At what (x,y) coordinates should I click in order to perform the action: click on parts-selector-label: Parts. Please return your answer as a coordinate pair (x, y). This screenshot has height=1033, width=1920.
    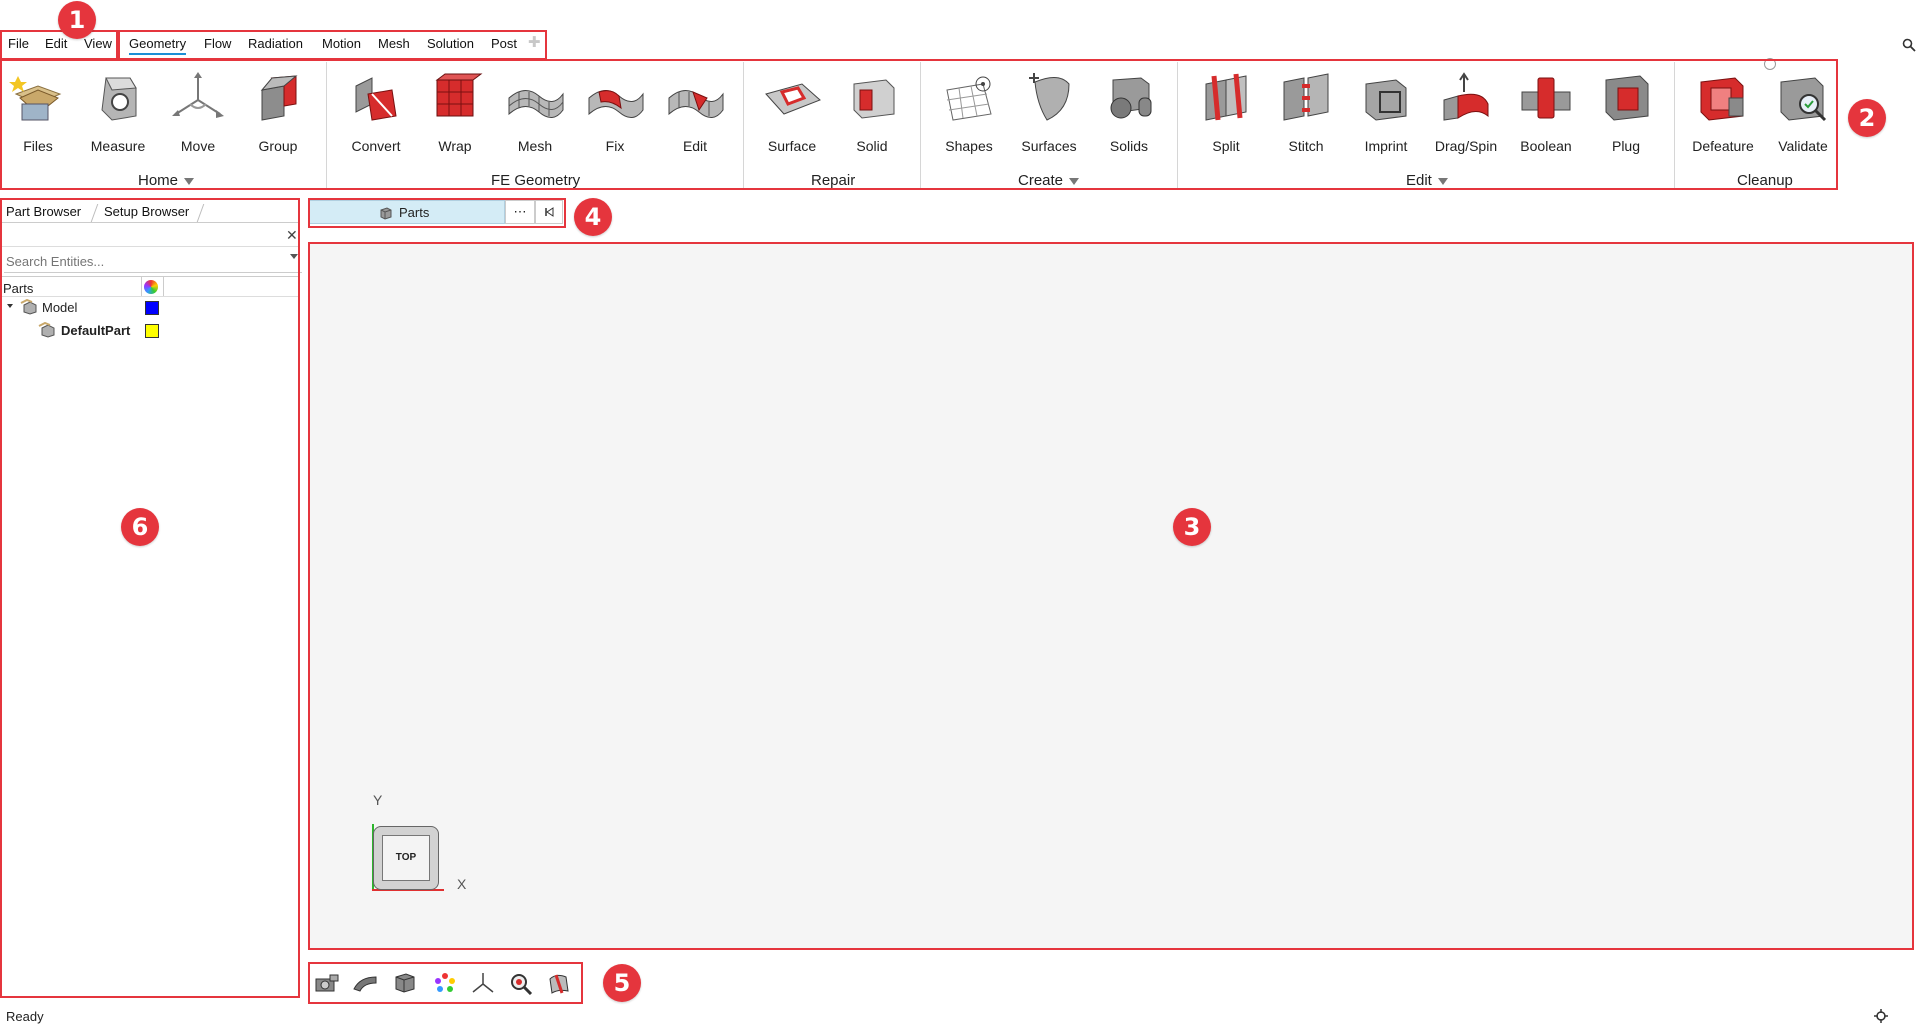
    Looking at the image, I should click on (414, 212).